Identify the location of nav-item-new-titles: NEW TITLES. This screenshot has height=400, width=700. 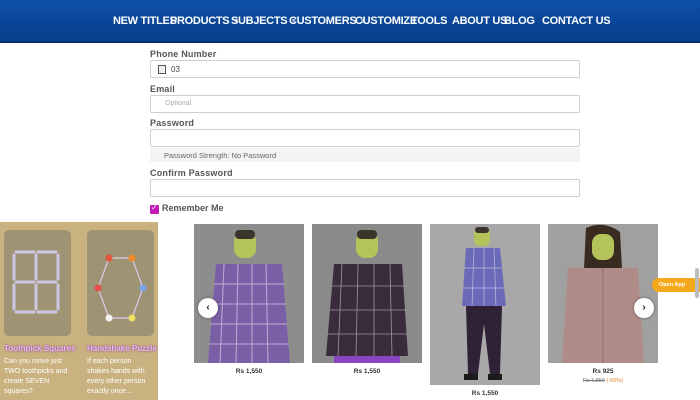
(145, 21).